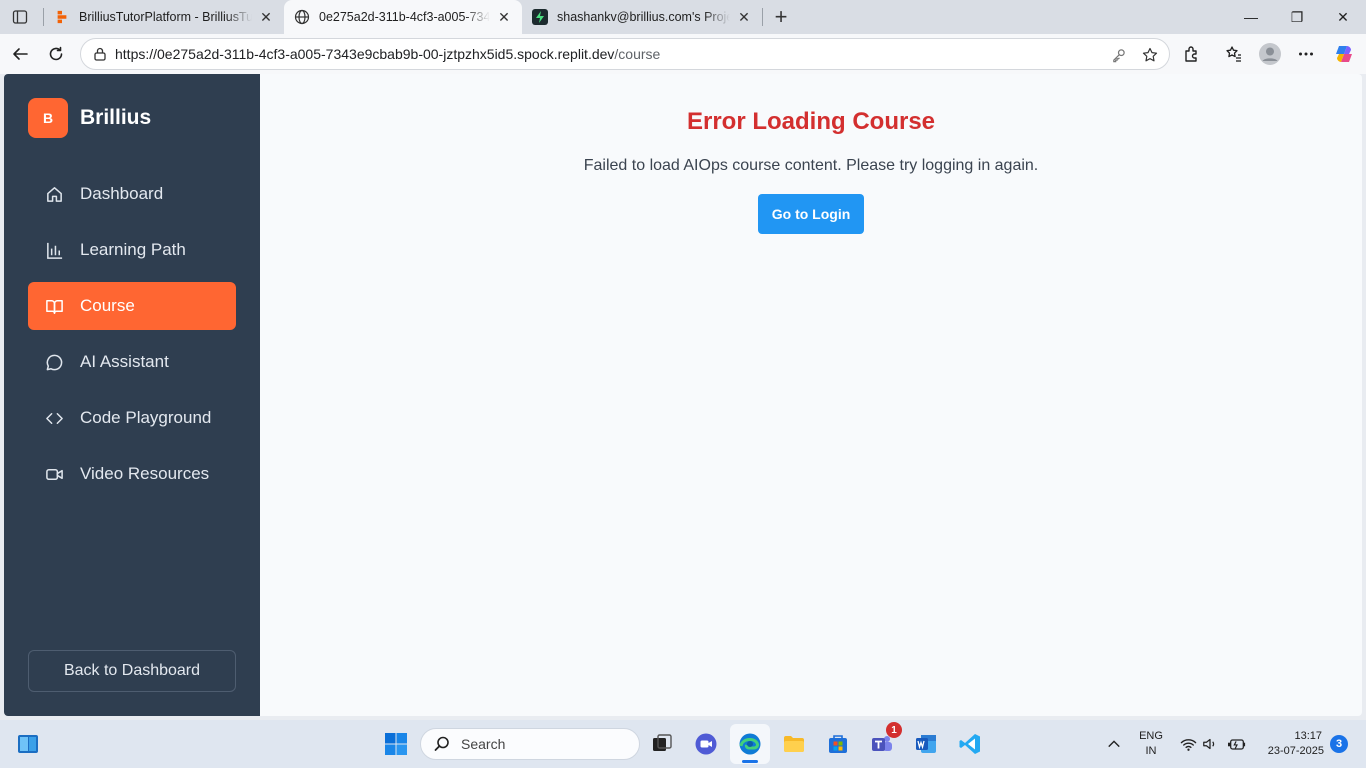  I want to click on tab-course-page: 0e275a2d-311b-4cf3-a005-7343e ✕, so click(403, 17).